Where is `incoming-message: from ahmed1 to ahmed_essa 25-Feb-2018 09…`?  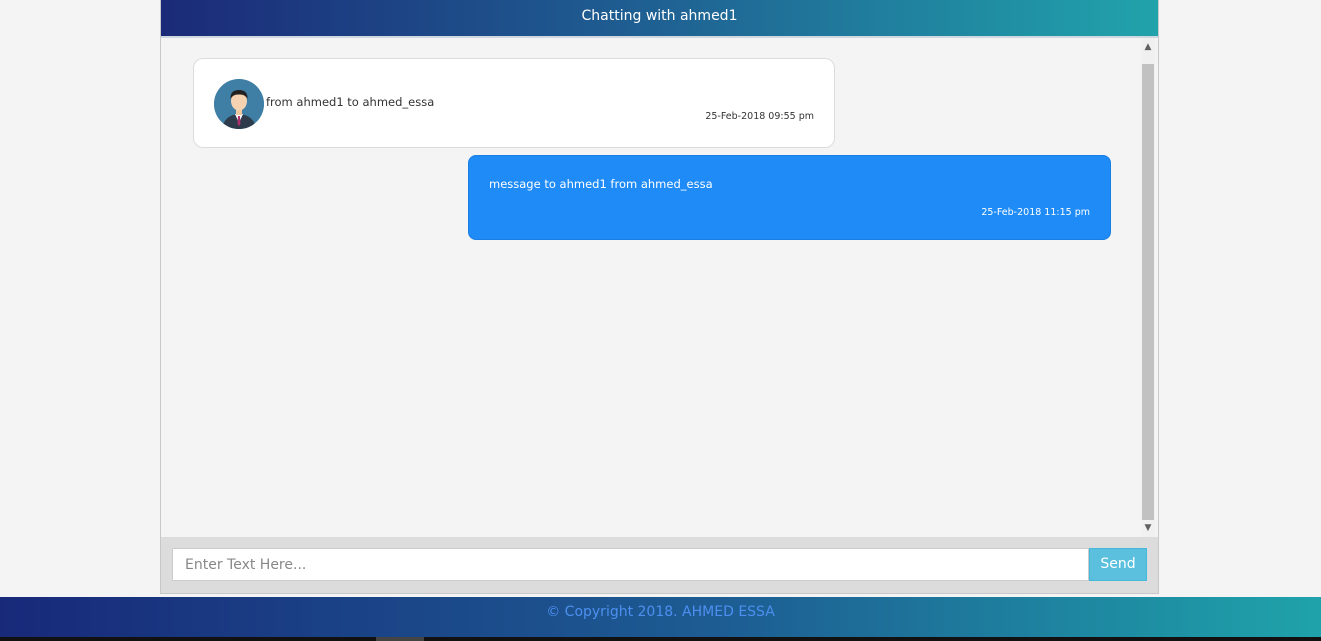
incoming-message: from ahmed1 to ahmed_essa 25-Feb-2018 09… is located at coordinates (514, 103).